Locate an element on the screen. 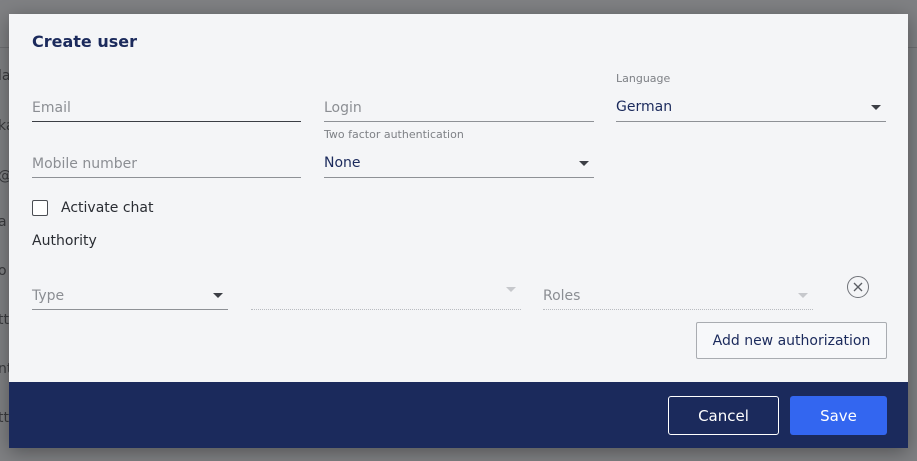  backdrop-text: o is located at coordinates (3, 271).